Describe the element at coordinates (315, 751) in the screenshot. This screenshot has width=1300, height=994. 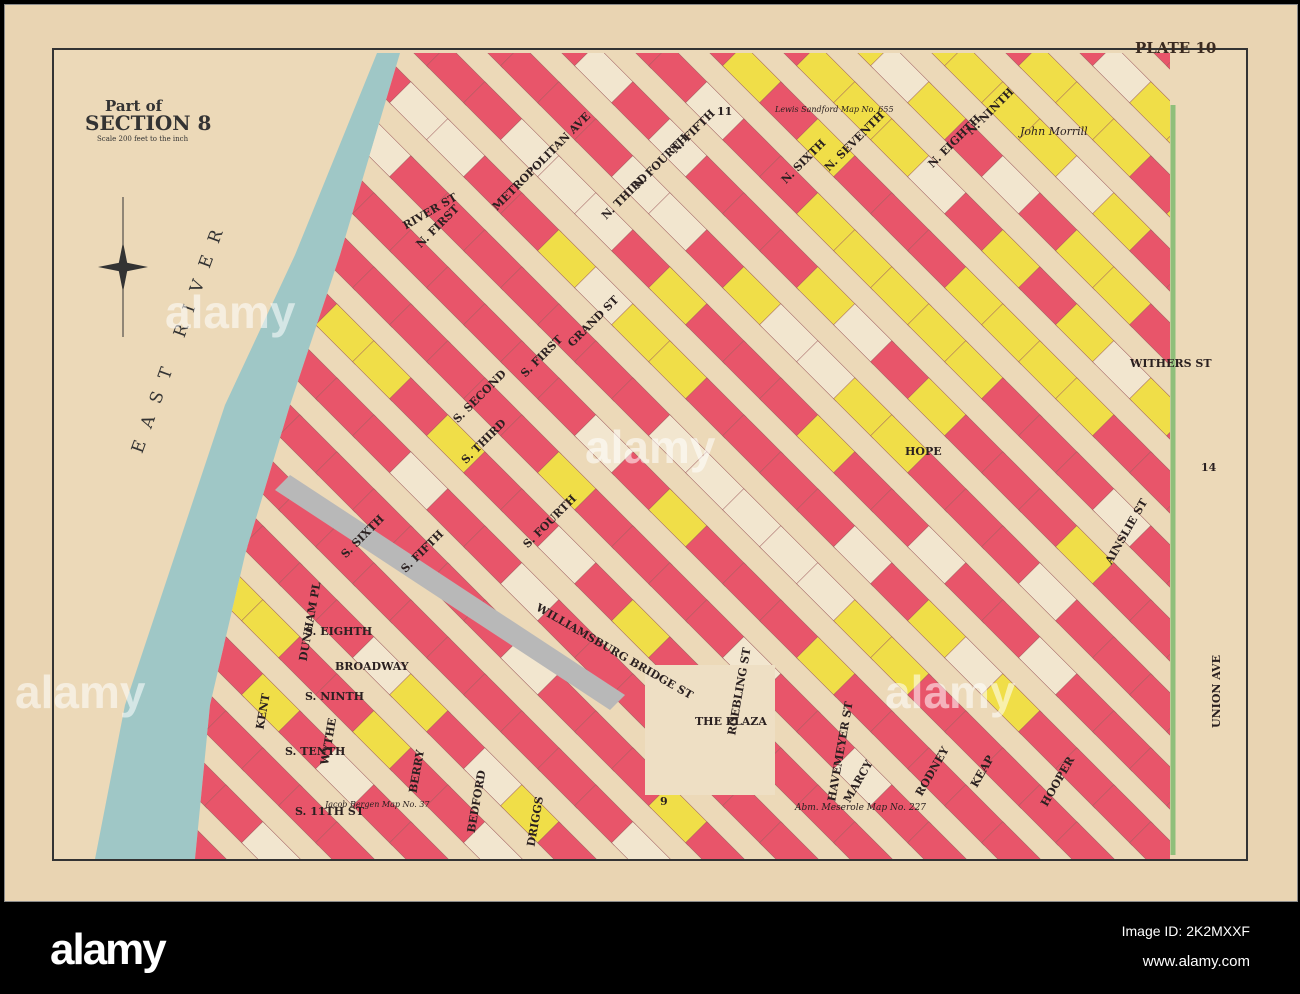
I see `street-label: S. TENTH` at that location.